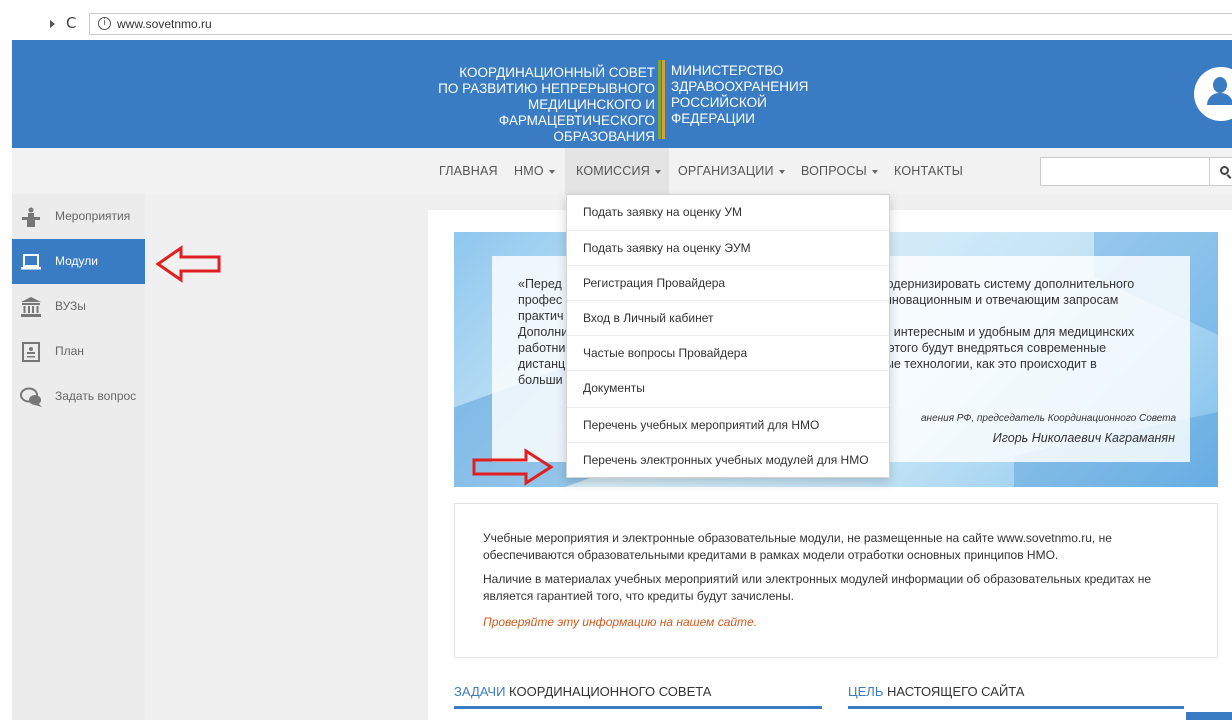  I want to click on podium-icon, so click(31, 217).